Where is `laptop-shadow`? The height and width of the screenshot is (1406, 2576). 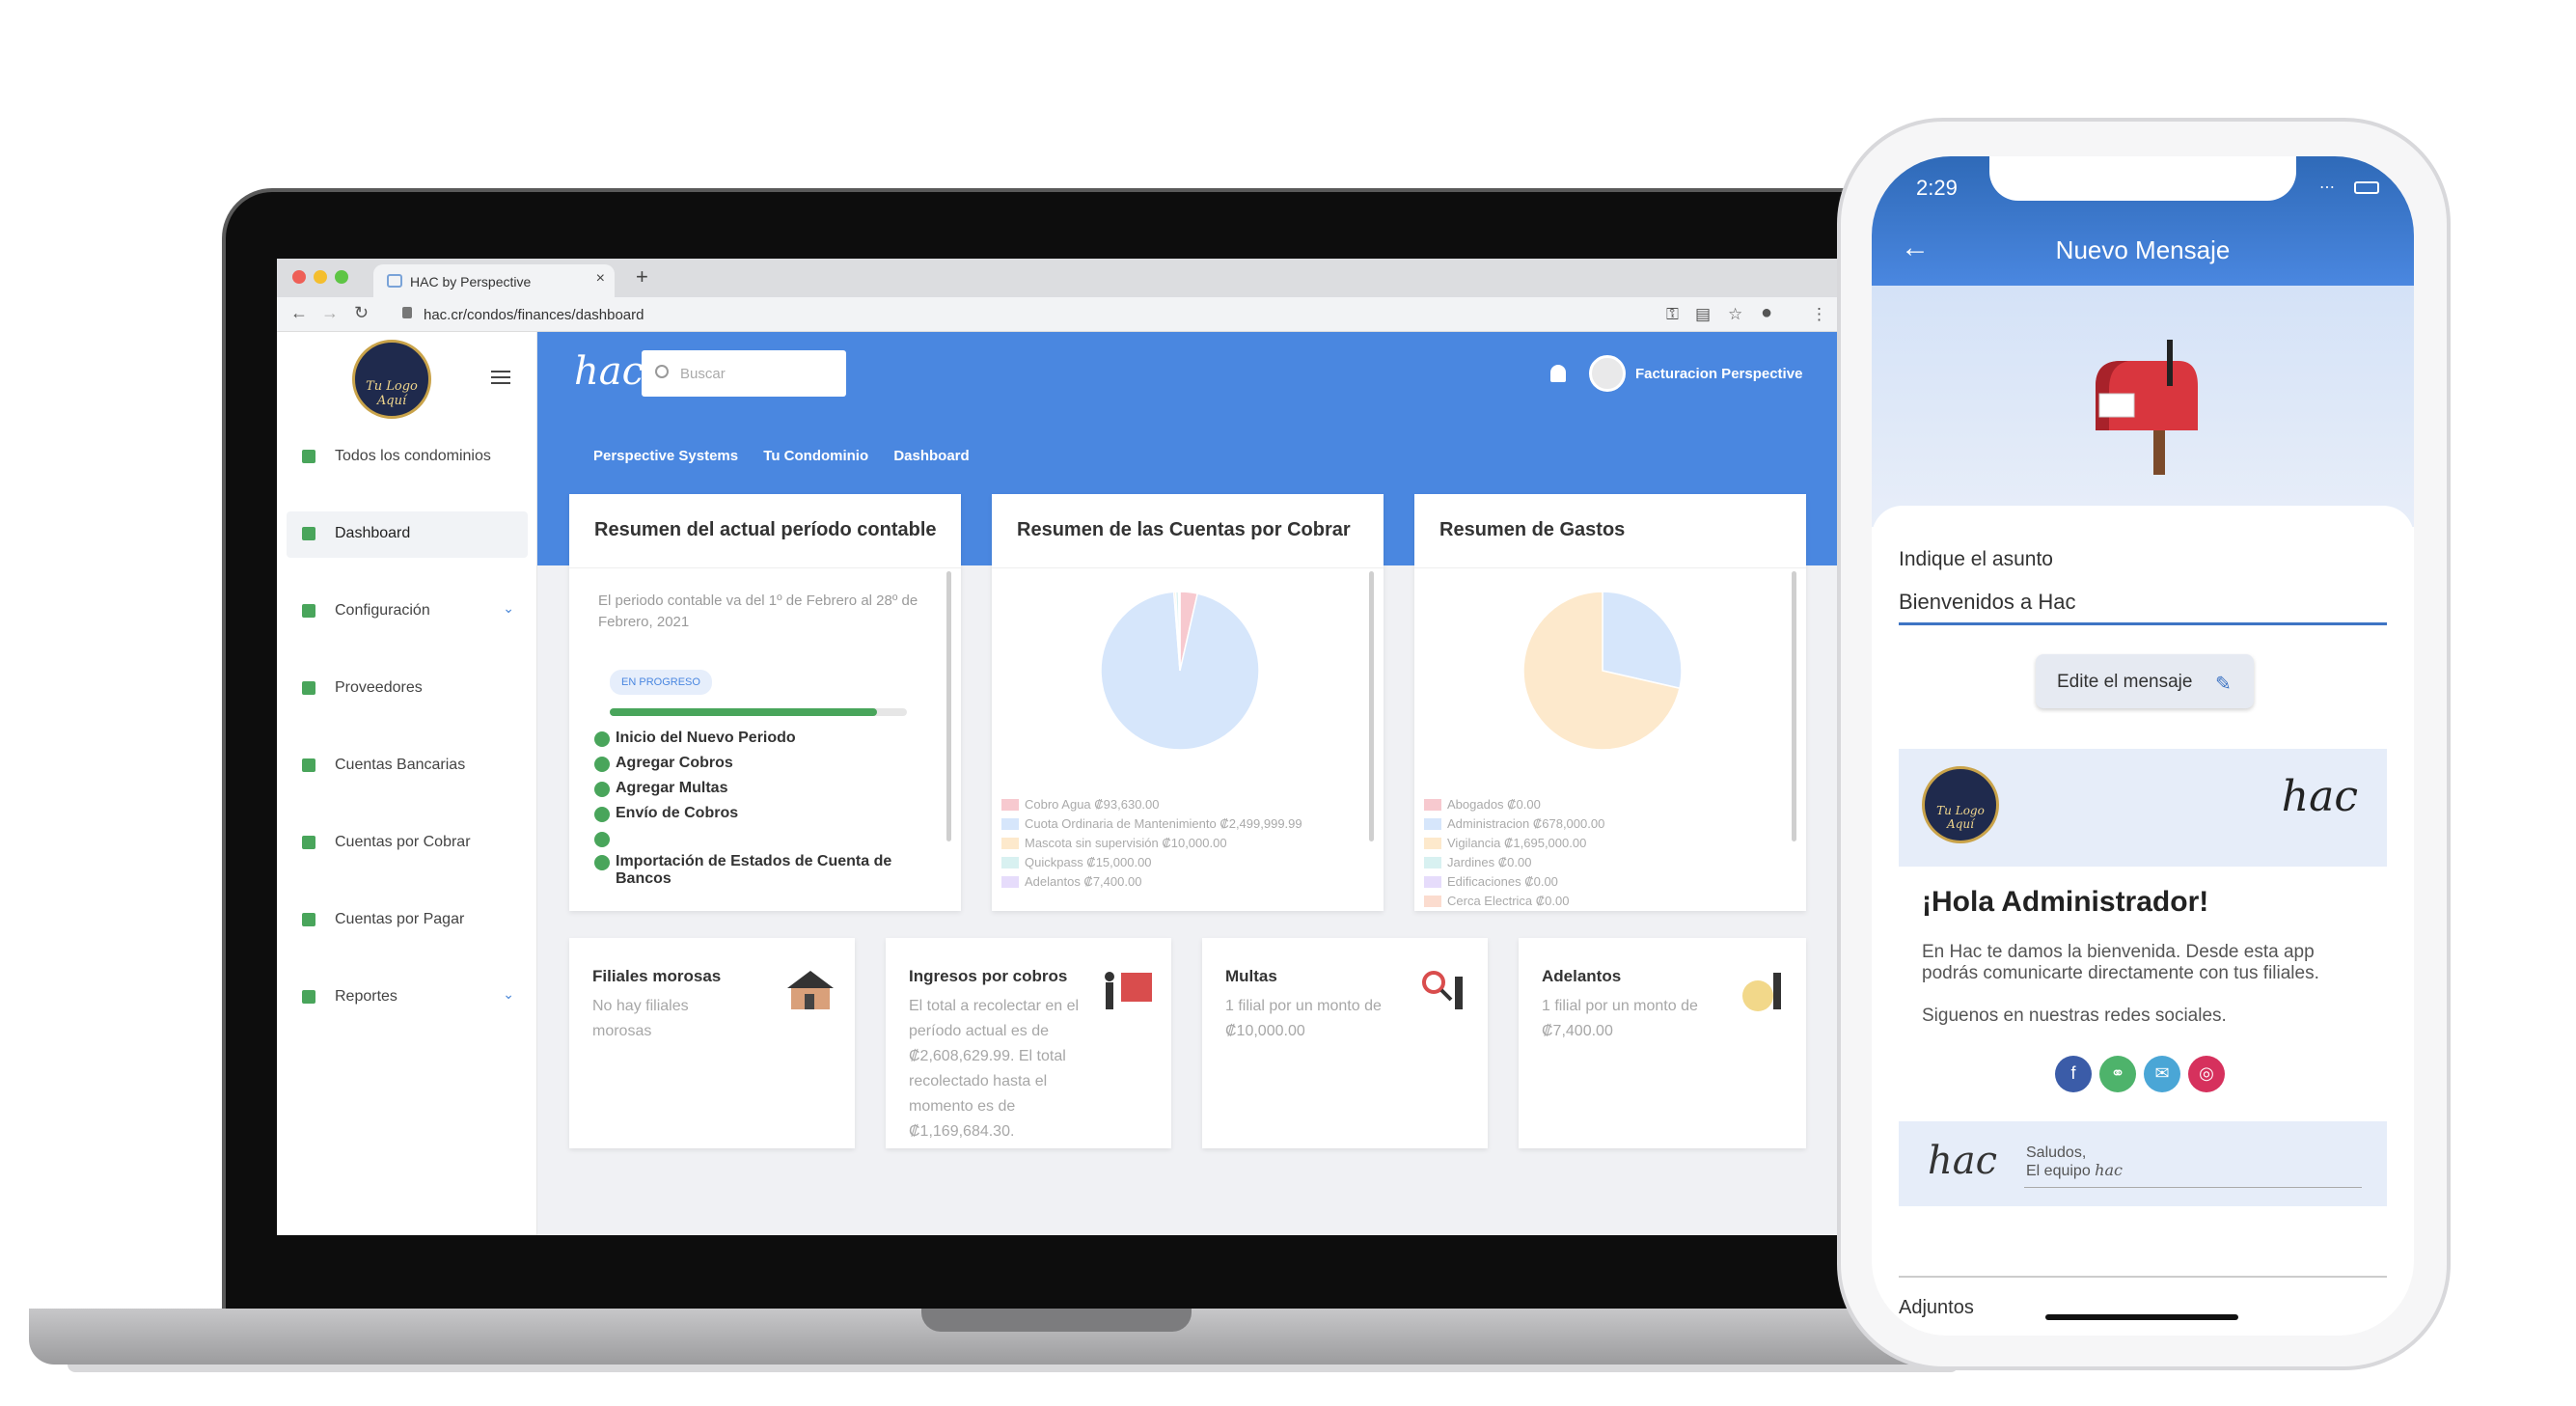
laptop-shadow is located at coordinates (1014, 1368).